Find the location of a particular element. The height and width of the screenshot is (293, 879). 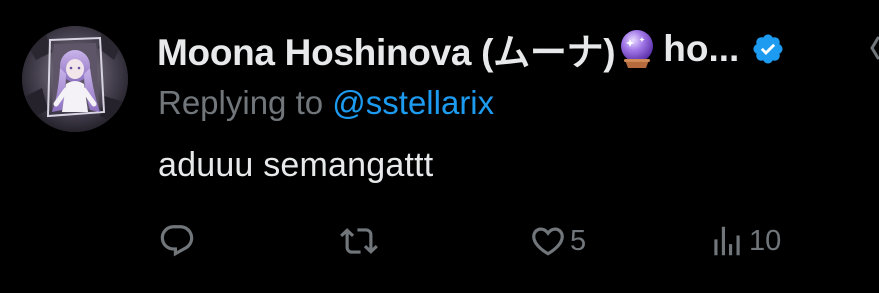

like-count: 5 is located at coordinates (578, 240).